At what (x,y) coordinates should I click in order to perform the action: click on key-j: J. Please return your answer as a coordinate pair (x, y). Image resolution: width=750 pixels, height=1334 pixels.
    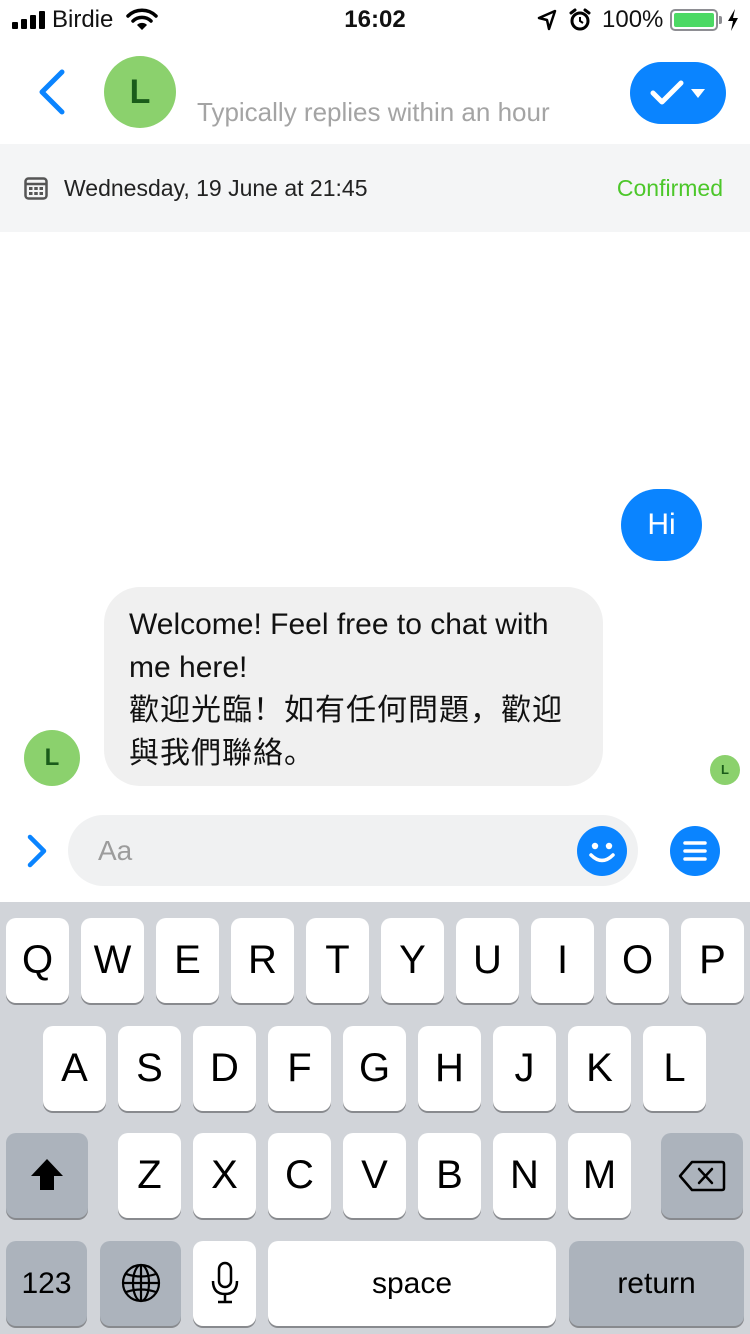
    Looking at the image, I should click on (524, 1068).